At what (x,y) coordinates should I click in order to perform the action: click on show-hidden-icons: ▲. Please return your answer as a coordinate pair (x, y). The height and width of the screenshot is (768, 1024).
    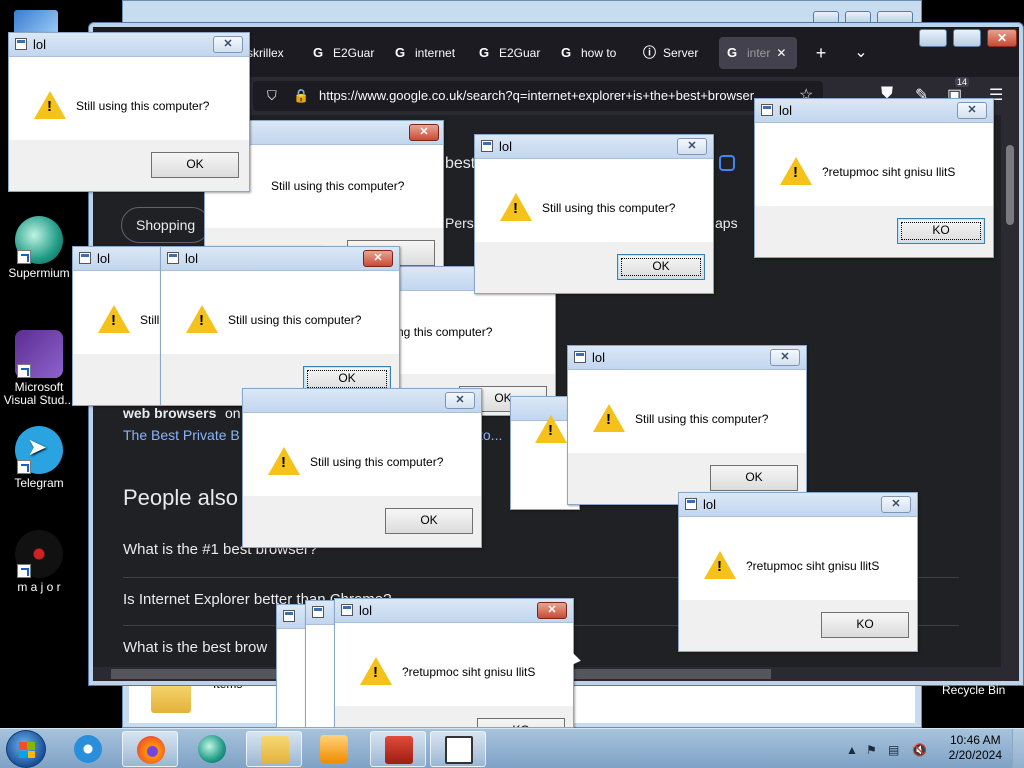
    Looking at the image, I should click on (852, 750).